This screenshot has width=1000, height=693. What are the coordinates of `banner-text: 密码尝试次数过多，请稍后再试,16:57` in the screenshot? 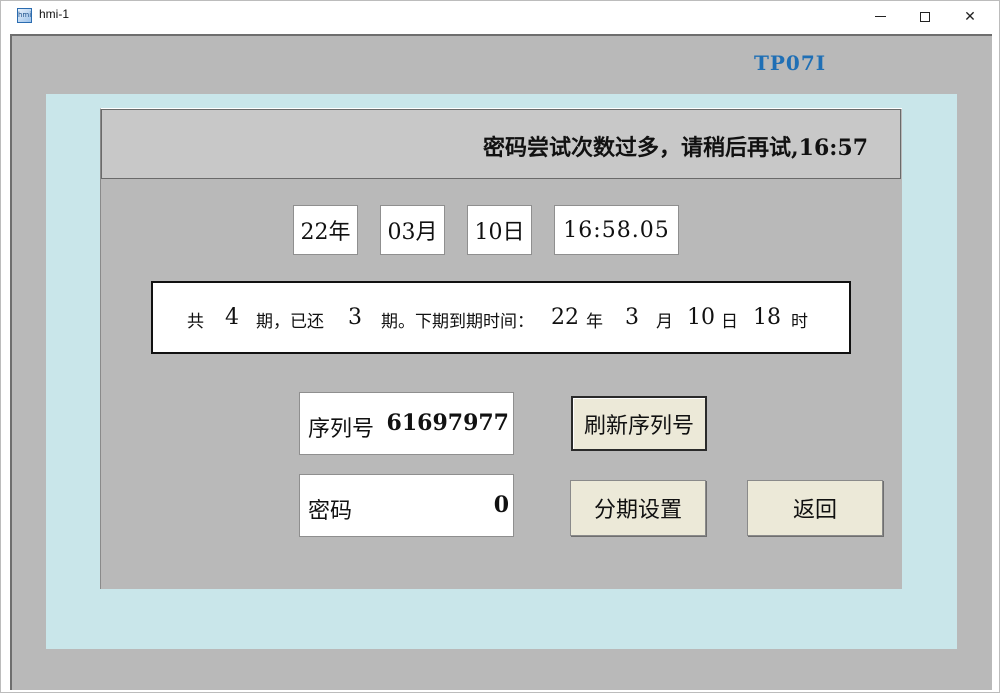 It's located at (676, 148).